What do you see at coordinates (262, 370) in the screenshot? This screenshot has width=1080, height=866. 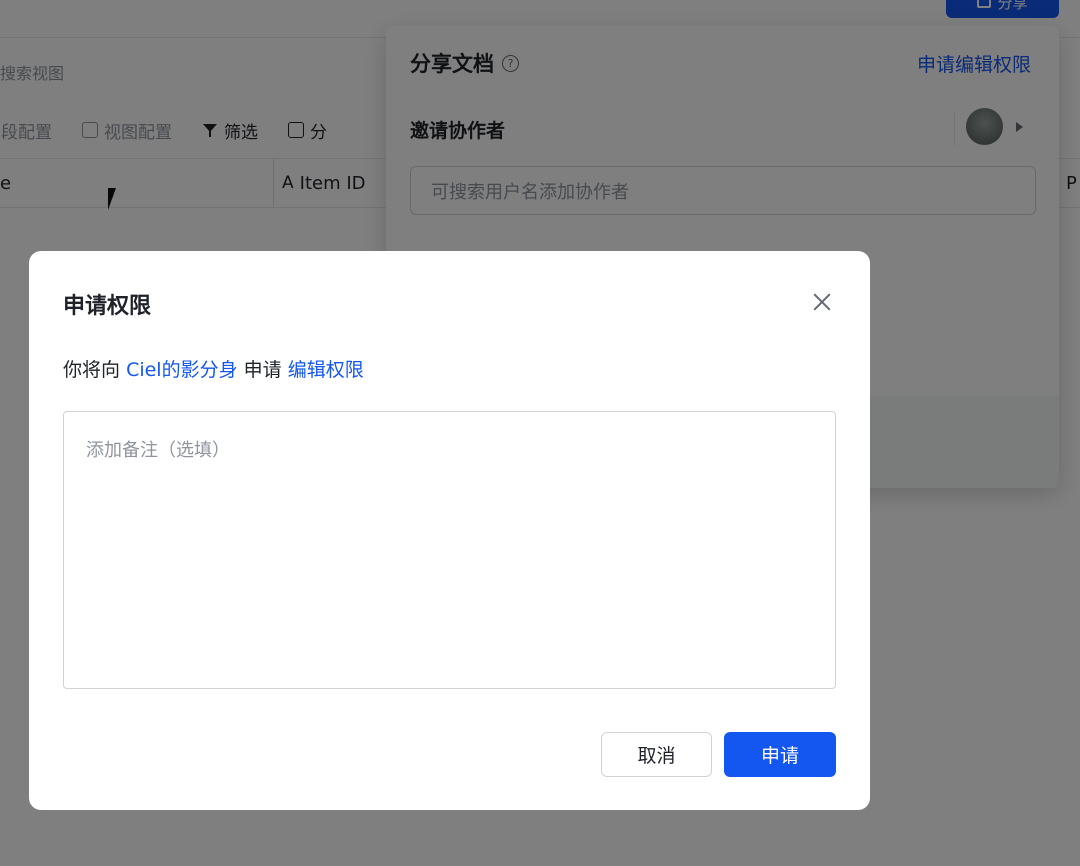 I see `desc-middle: 申请` at bounding box center [262, 370].